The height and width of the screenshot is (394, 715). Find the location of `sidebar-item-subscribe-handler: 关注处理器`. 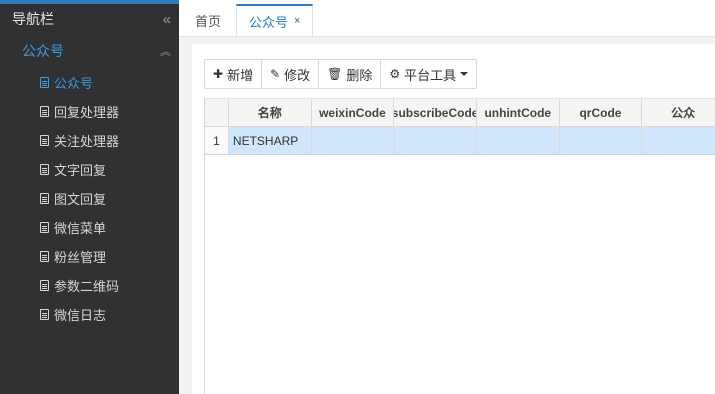

sidebar-item-subscribe-handler: 关注处理器 is located at coordinates (89, 140).